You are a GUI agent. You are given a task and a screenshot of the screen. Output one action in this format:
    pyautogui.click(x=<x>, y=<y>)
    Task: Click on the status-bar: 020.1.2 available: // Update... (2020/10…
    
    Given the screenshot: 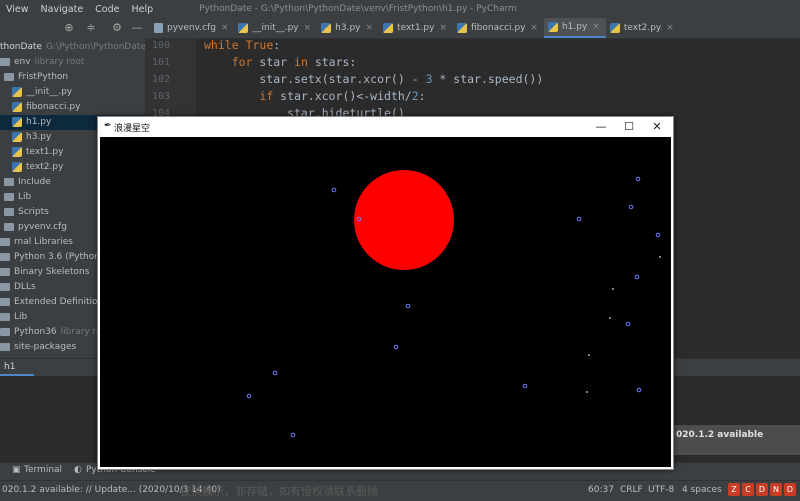 What is the action you would take?
    pyautogui.click(x=400, y=490)
    